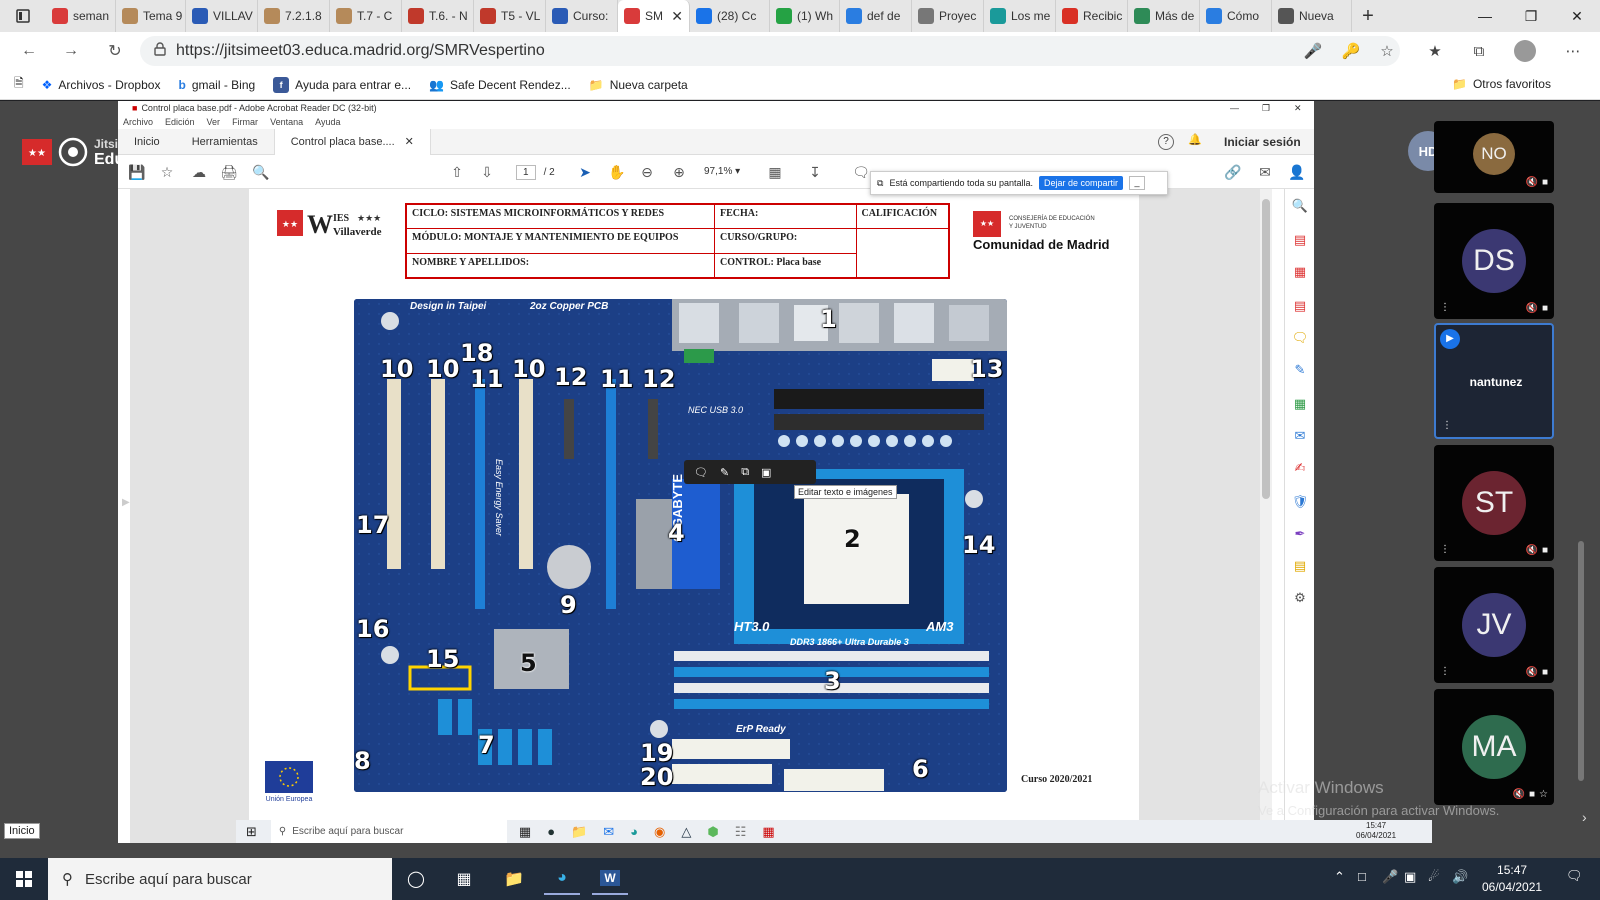  Describe the element at coordinates (775, 172) in the screenshot. I see `fit-page-icon: ▦` at that location.